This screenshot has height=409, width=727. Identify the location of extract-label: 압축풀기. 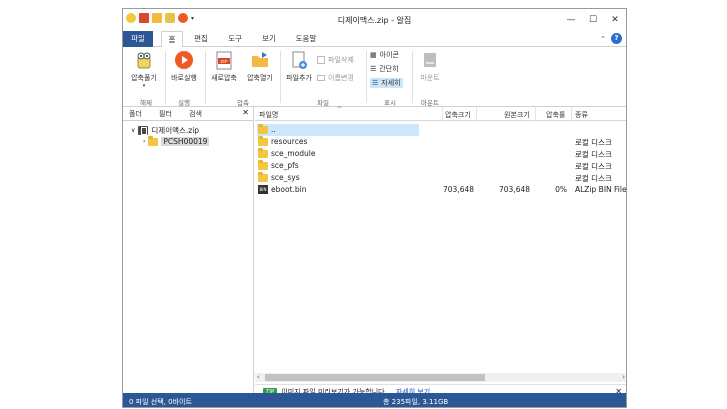
(144, 78).